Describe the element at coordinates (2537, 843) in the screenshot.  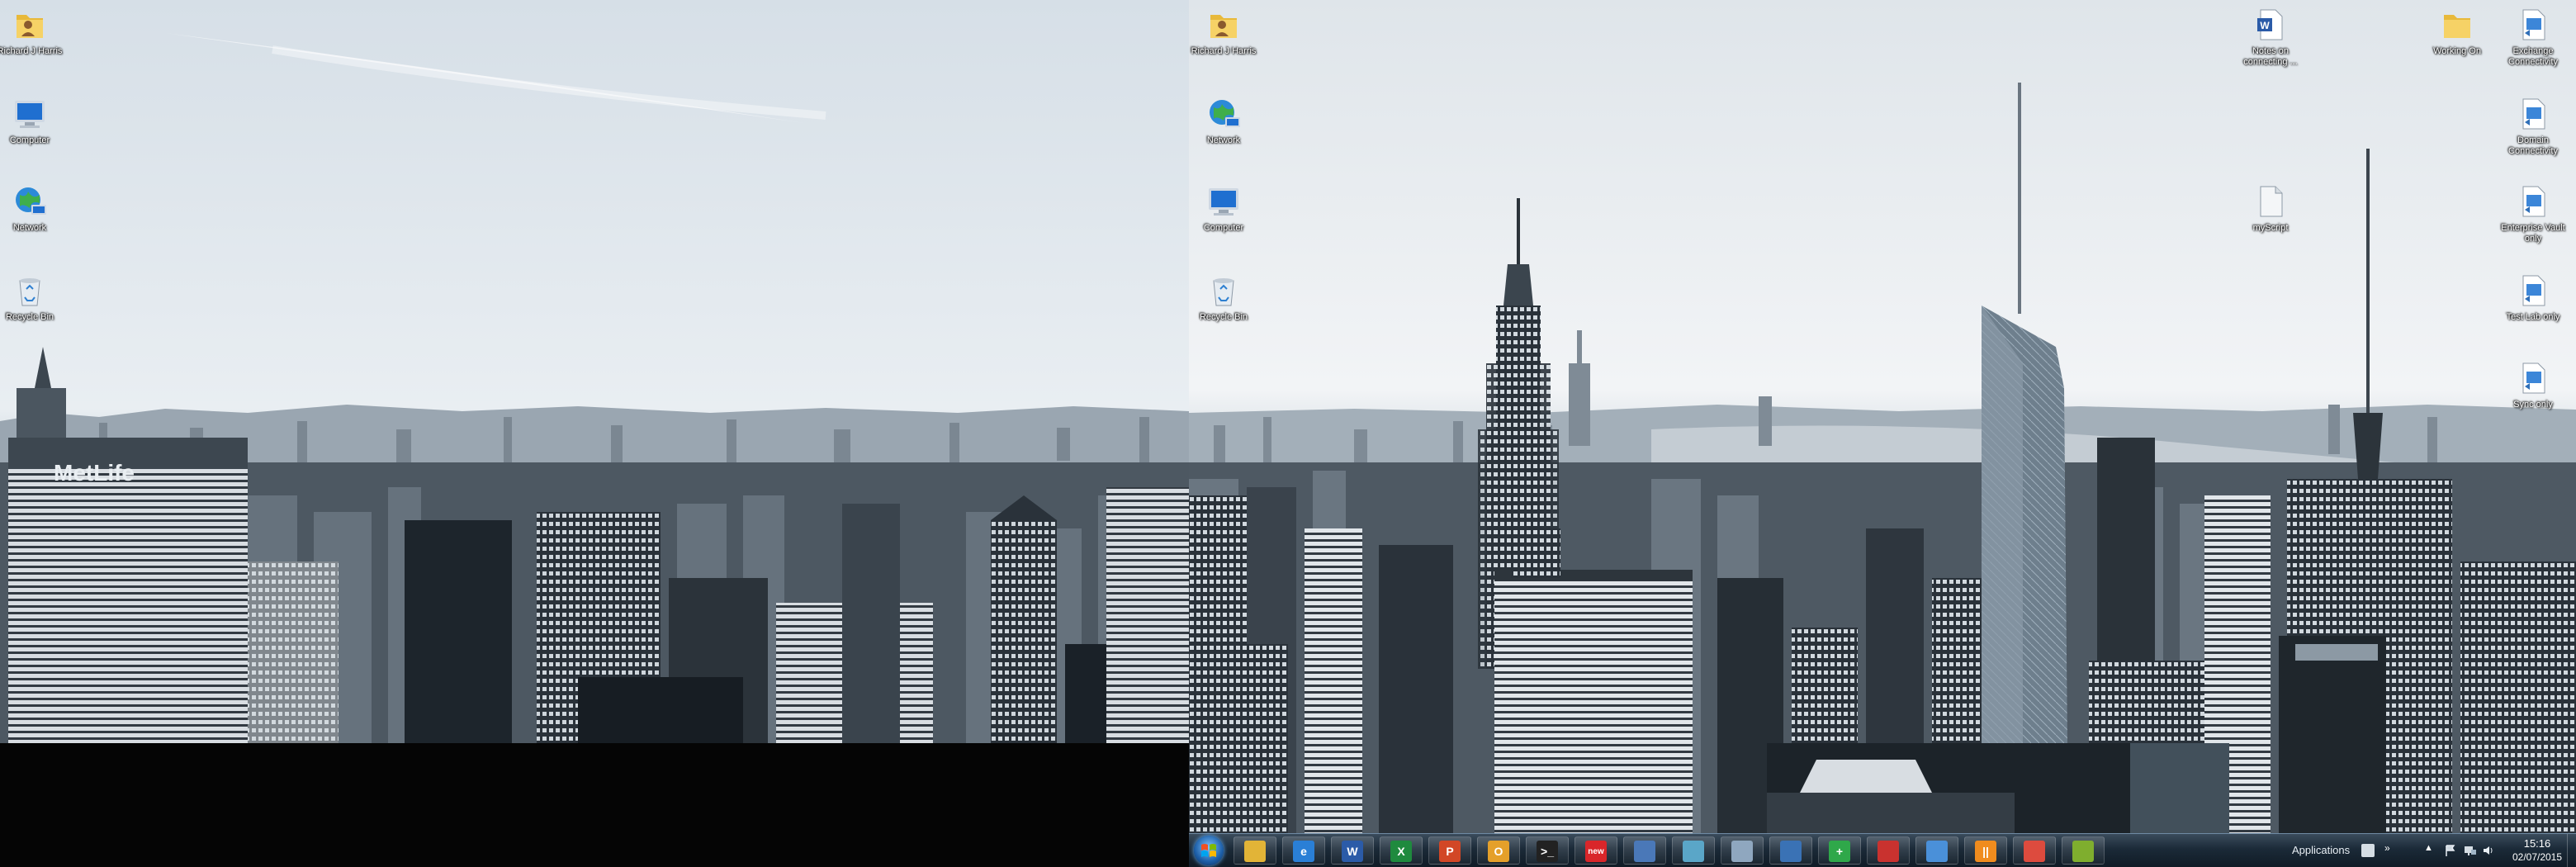
I see `clock-time: 15:16` at that location.